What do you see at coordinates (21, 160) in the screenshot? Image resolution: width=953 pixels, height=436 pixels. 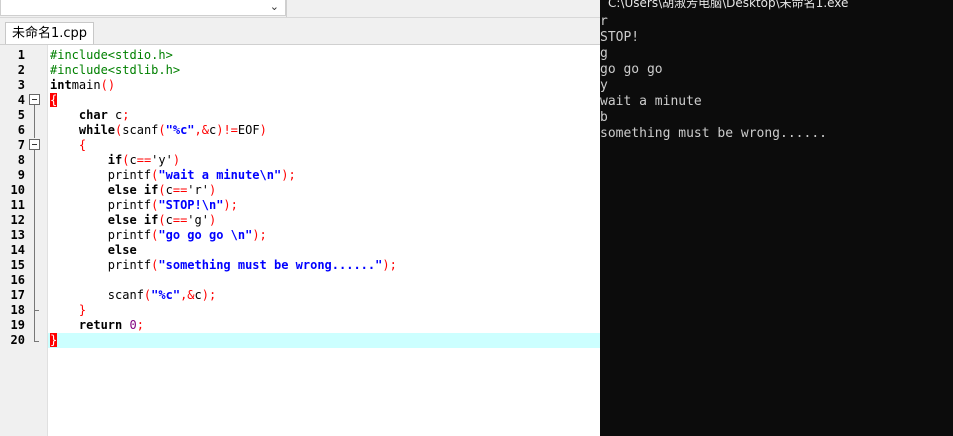 I see `line-number: 8` at bounding box center [21, 160].